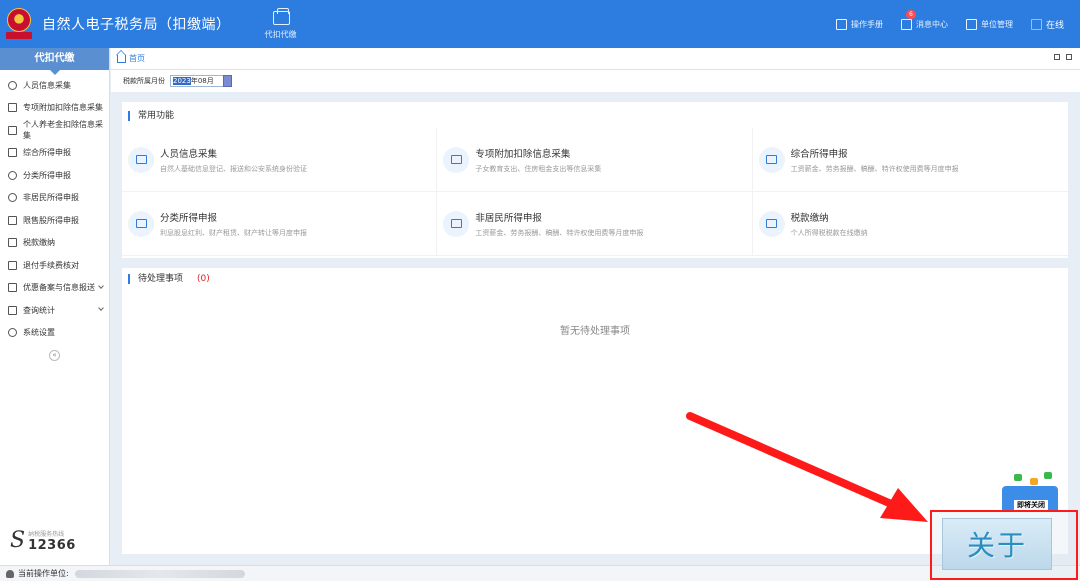 The width and height of the screenshot is (1080, 581). I want to click on about-label: 关于, so click(996, 545).